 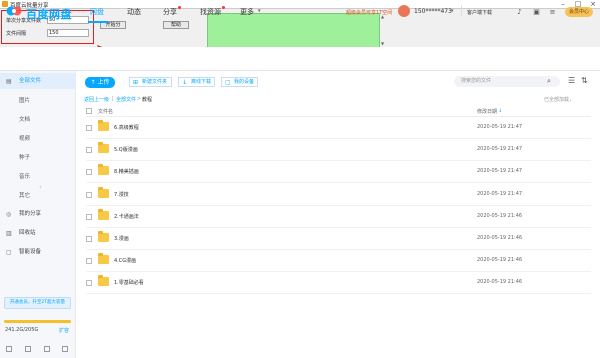 I want to click on folder-icon: ▤, so click(x=9, y=81).